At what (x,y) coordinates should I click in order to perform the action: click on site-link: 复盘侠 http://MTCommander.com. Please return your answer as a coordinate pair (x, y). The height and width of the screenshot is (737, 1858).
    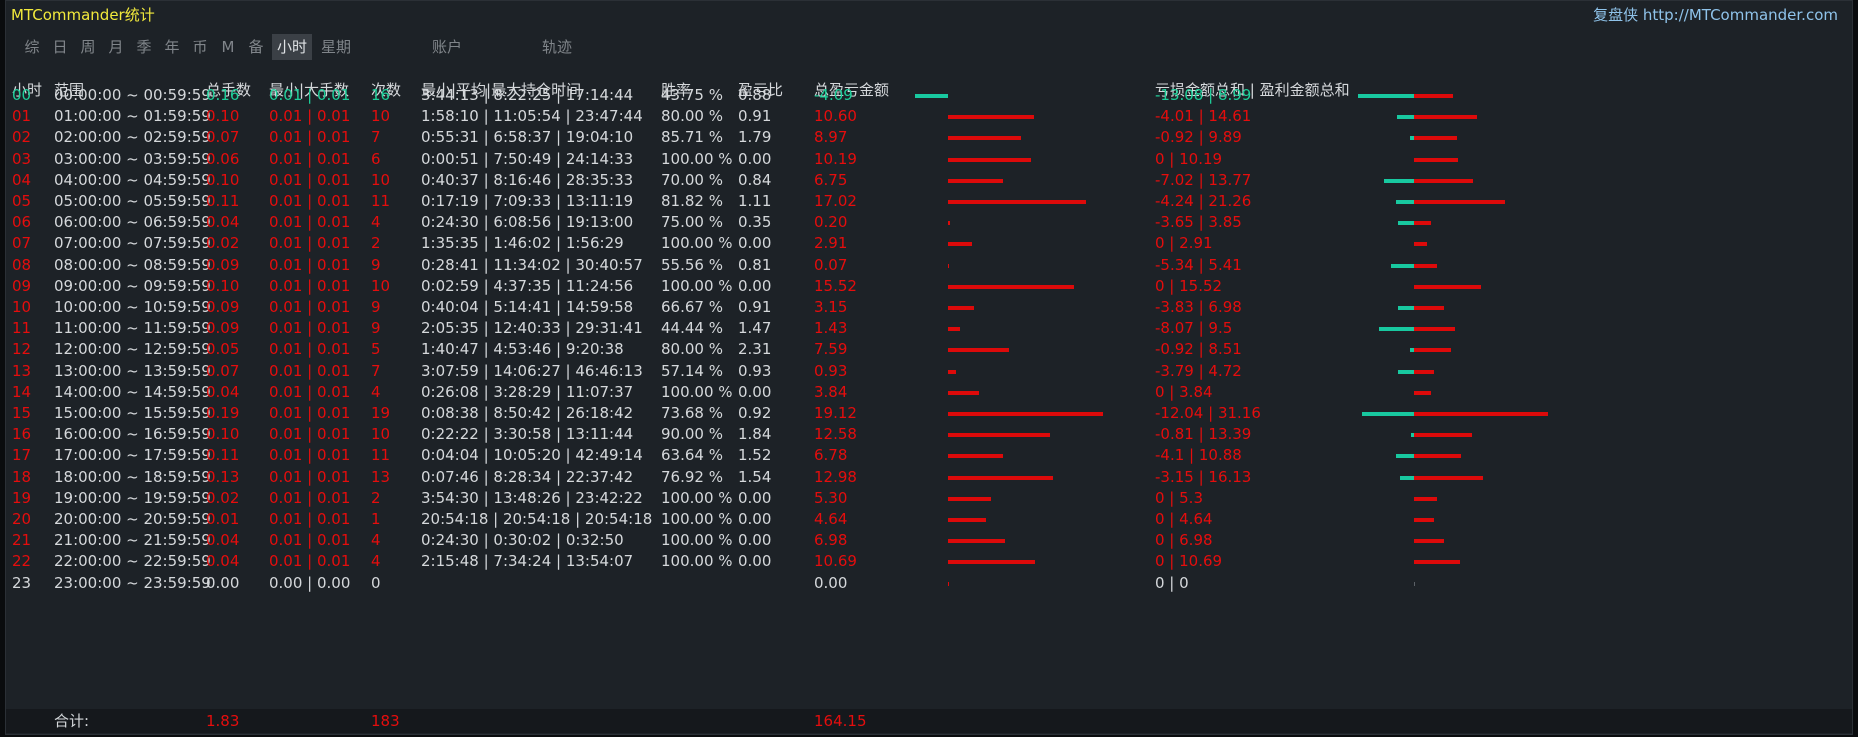
    Looking at the image, I should click on (1715, 14).